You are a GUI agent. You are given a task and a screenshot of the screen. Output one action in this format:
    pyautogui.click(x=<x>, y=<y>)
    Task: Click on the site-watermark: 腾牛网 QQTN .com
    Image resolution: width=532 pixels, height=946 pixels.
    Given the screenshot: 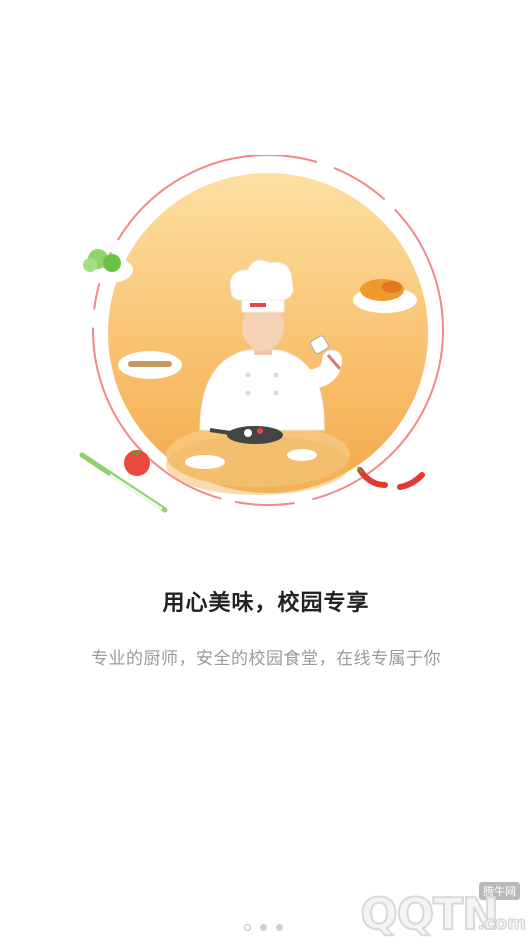 What is the action you would take?
    pyautogui.click(x=421, y=911)
    